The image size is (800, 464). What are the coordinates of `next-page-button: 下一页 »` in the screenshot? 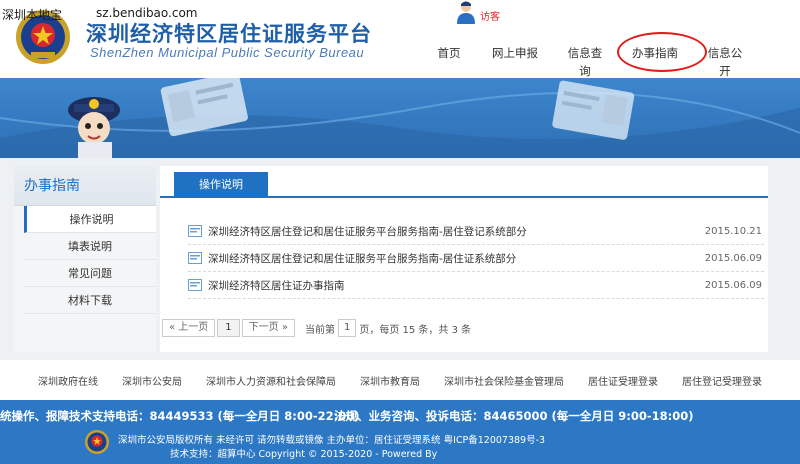 It's located at (268, 328).